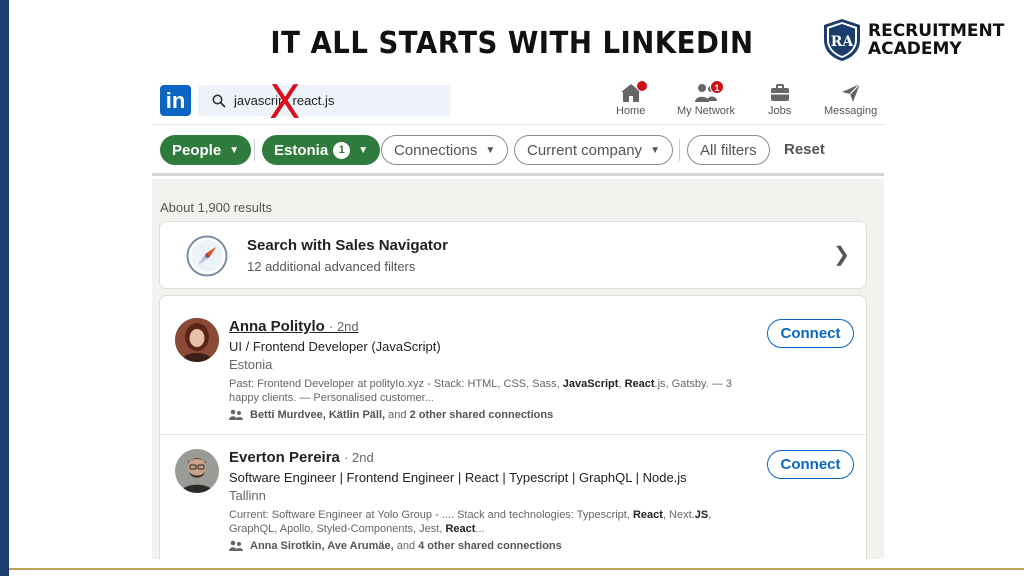  I want to click on filter-current-company-label: Current company, so click(585, 150).